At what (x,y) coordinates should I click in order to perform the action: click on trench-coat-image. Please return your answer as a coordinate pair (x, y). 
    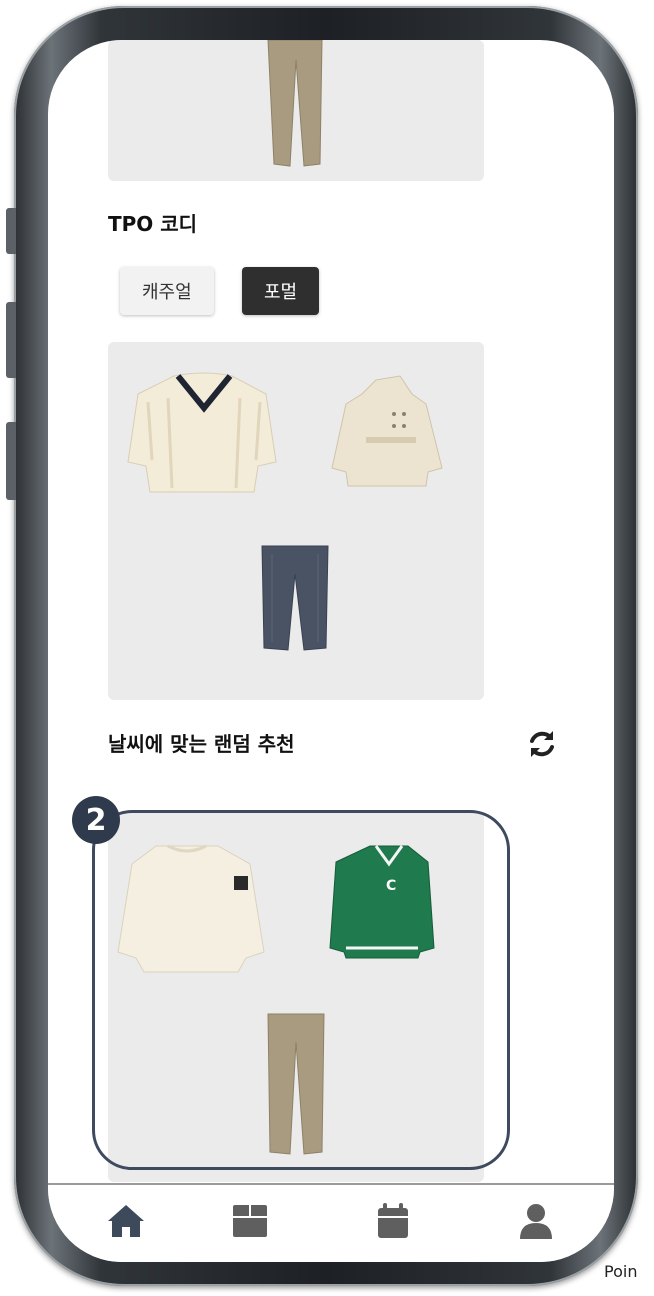
    Looking at the image, I should click on (387, 431).